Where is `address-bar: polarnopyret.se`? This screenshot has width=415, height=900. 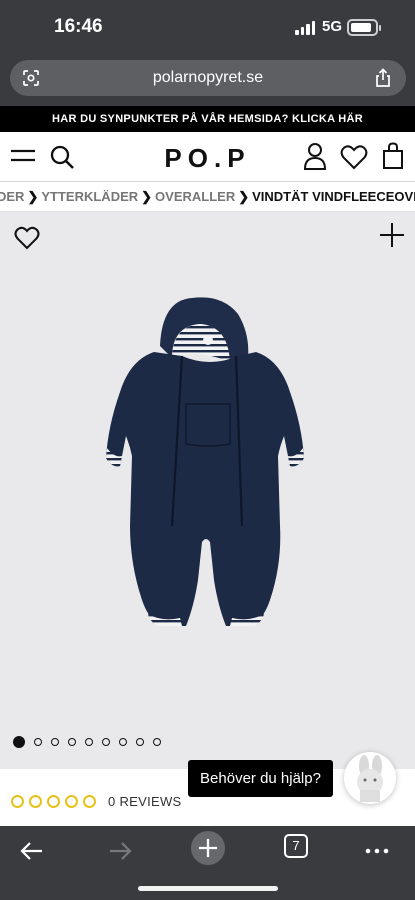
address-bar: polarnopyret.se is located at coordinates (208, 78).